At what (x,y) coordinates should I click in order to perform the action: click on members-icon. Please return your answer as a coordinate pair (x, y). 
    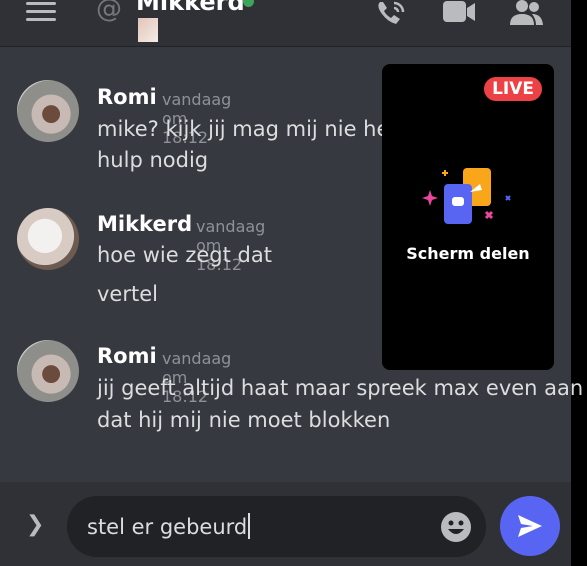
    Looking at the image, I should click on (526, 13).